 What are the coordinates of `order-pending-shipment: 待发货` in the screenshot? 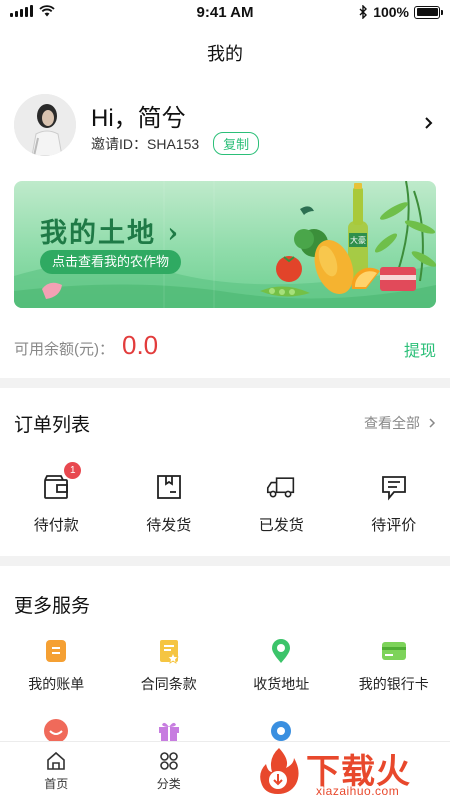 It's located at (169, 503).